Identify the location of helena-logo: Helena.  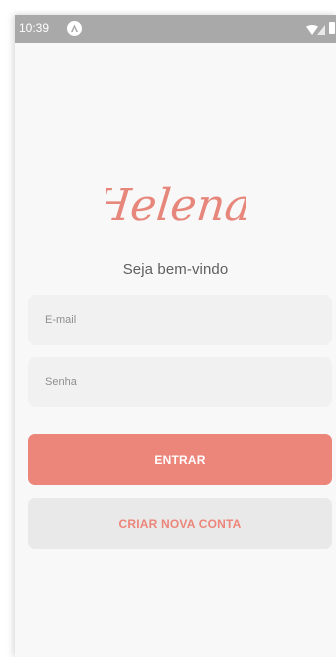
(175, 205).